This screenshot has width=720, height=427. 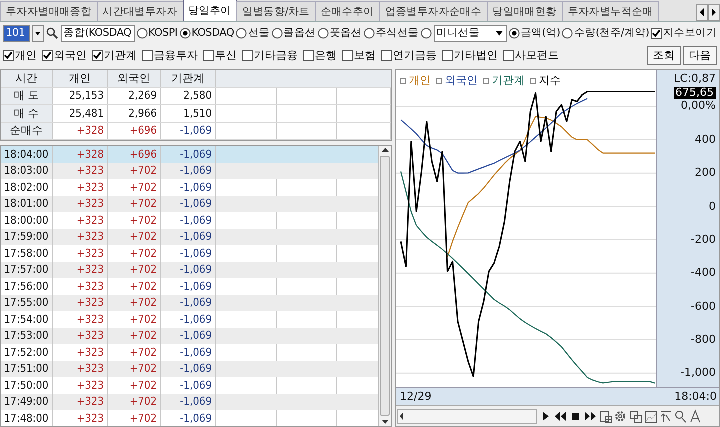 I want to click on tab: 일별동향/차트, so click(x=276, y=11).